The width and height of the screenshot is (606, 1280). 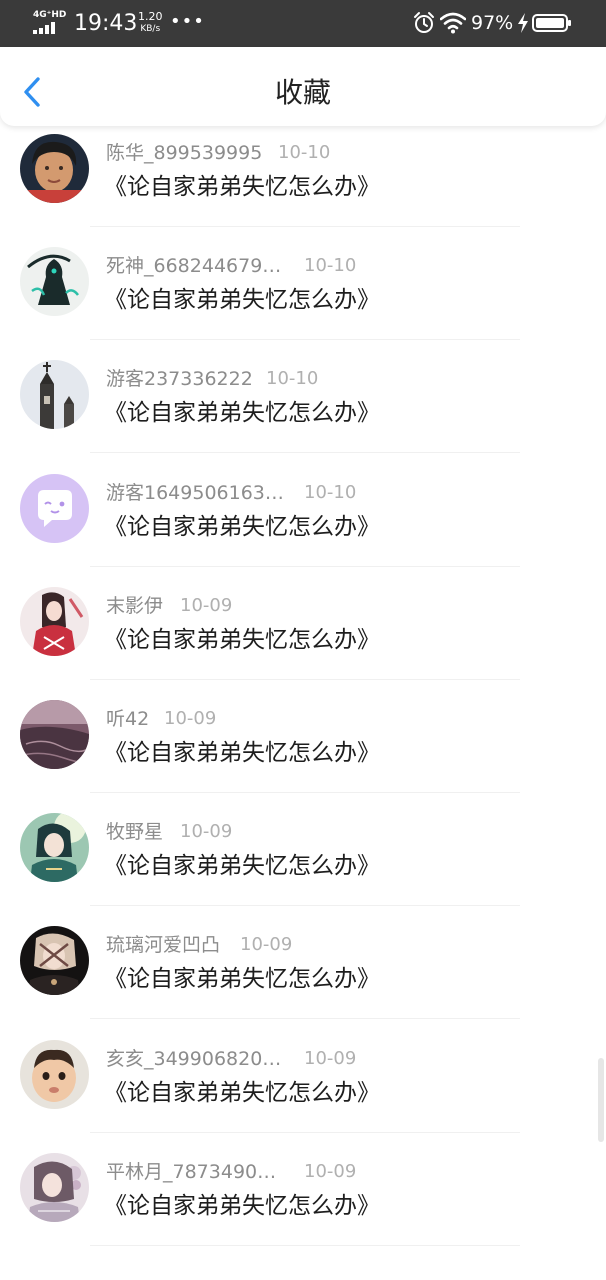 I want to click on item-meta: 亥亥_349906820… 10-09, so click(x=231, y=1059).